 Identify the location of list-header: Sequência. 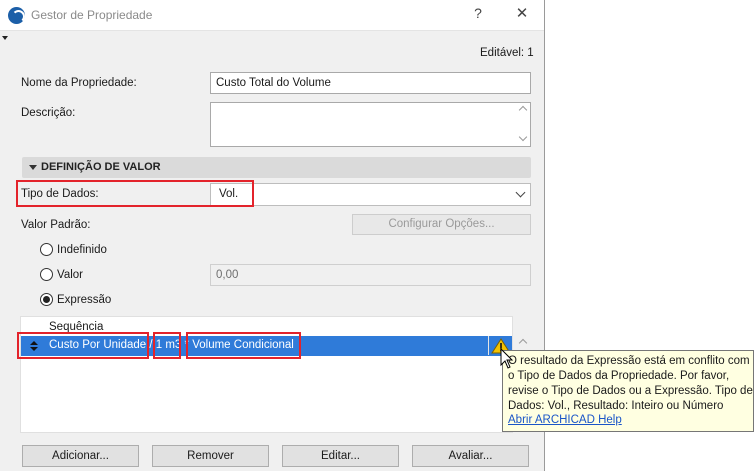
(76, 327).